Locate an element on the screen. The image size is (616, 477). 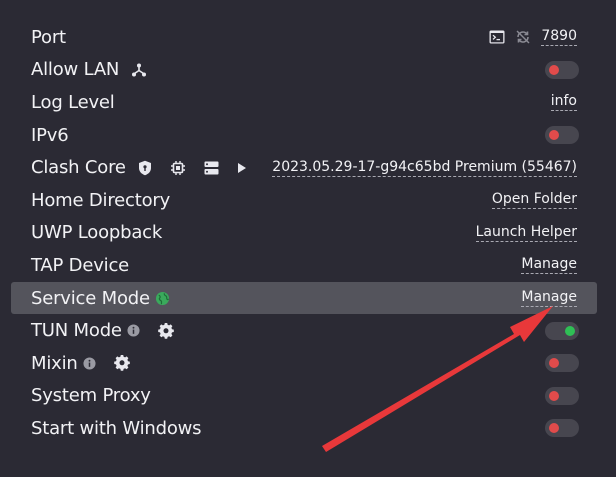
setting-allow-lan: Allow LAN is located at coordinates (304, 70).